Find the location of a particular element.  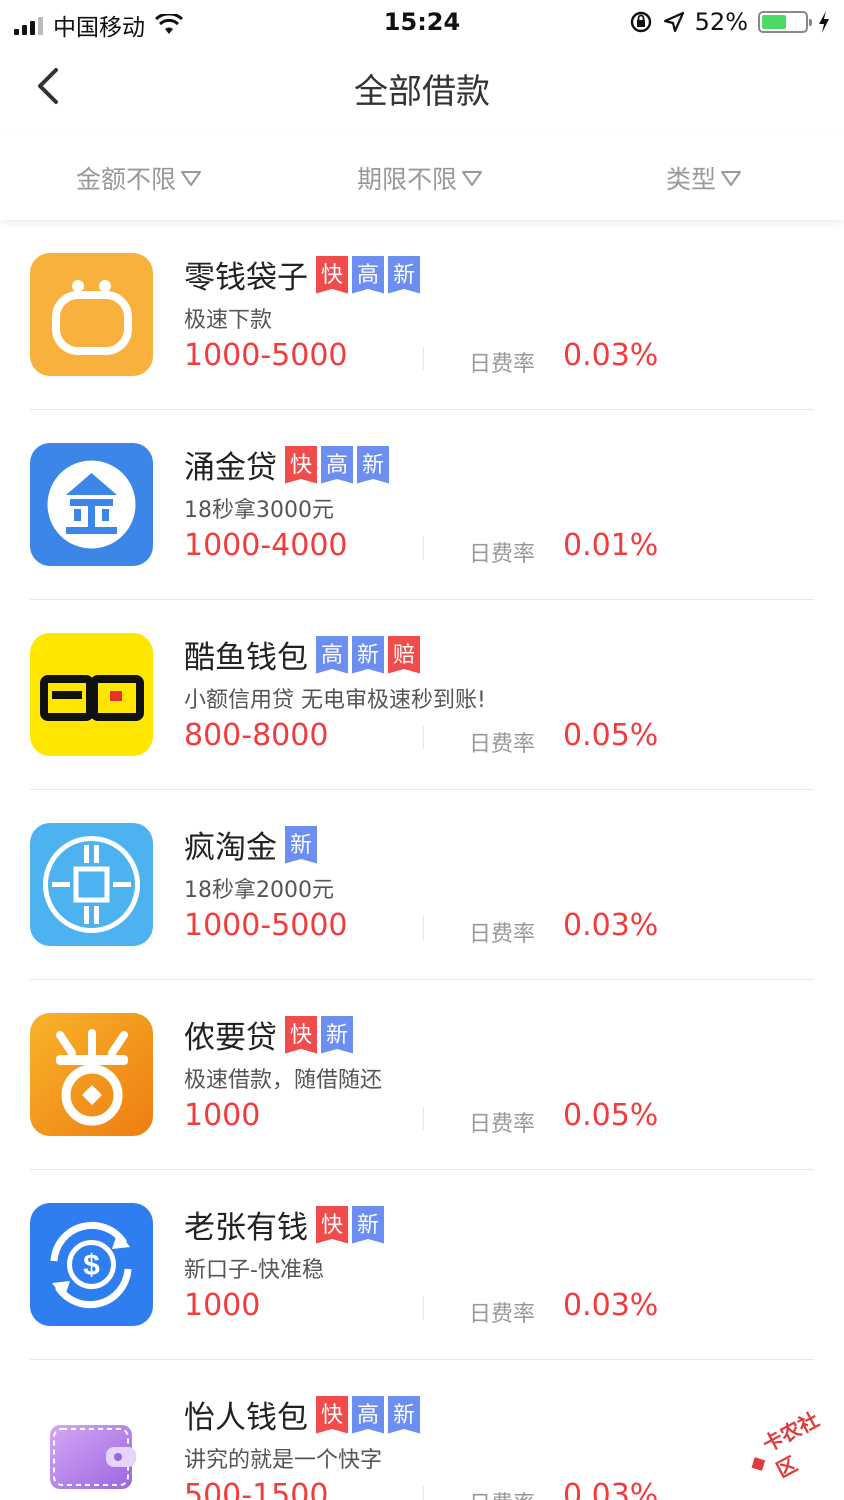

purse-icon is located at coordinates (91, 314).